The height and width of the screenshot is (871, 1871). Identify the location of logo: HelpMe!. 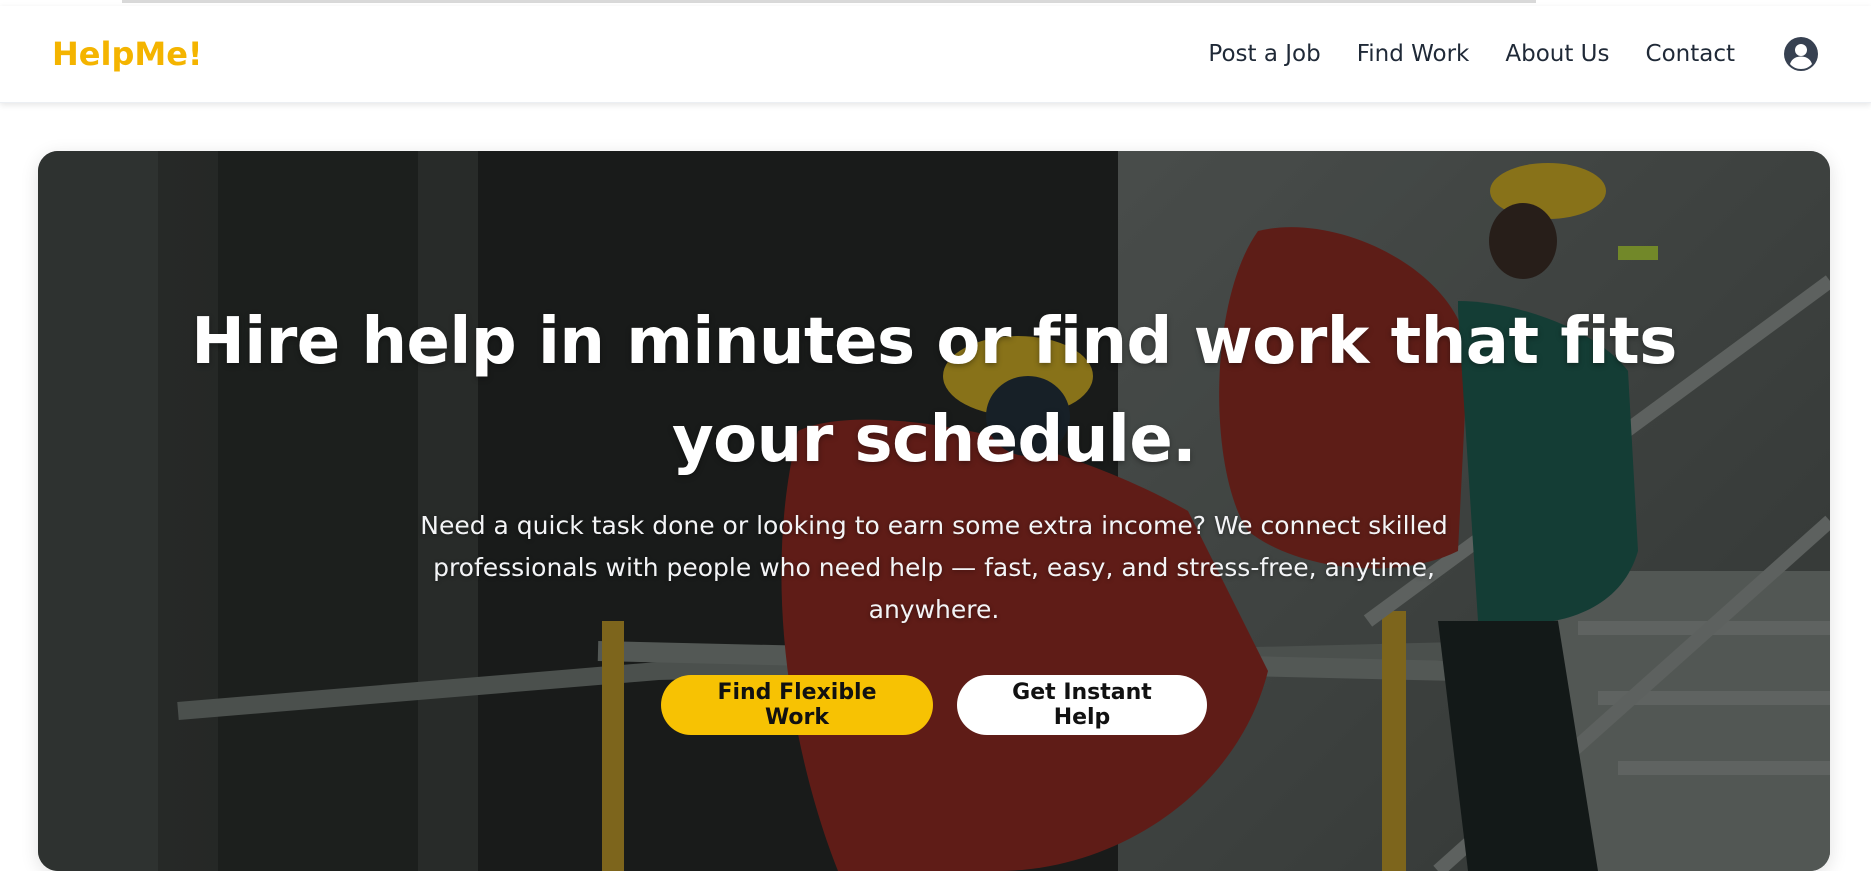
(127, 54).